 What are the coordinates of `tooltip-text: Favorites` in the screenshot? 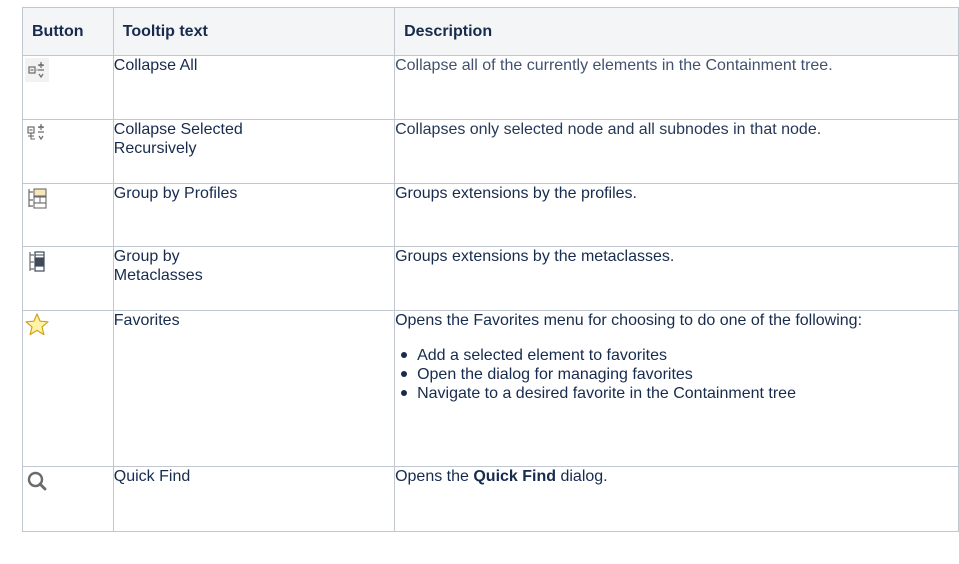 It's located at (146, 320).